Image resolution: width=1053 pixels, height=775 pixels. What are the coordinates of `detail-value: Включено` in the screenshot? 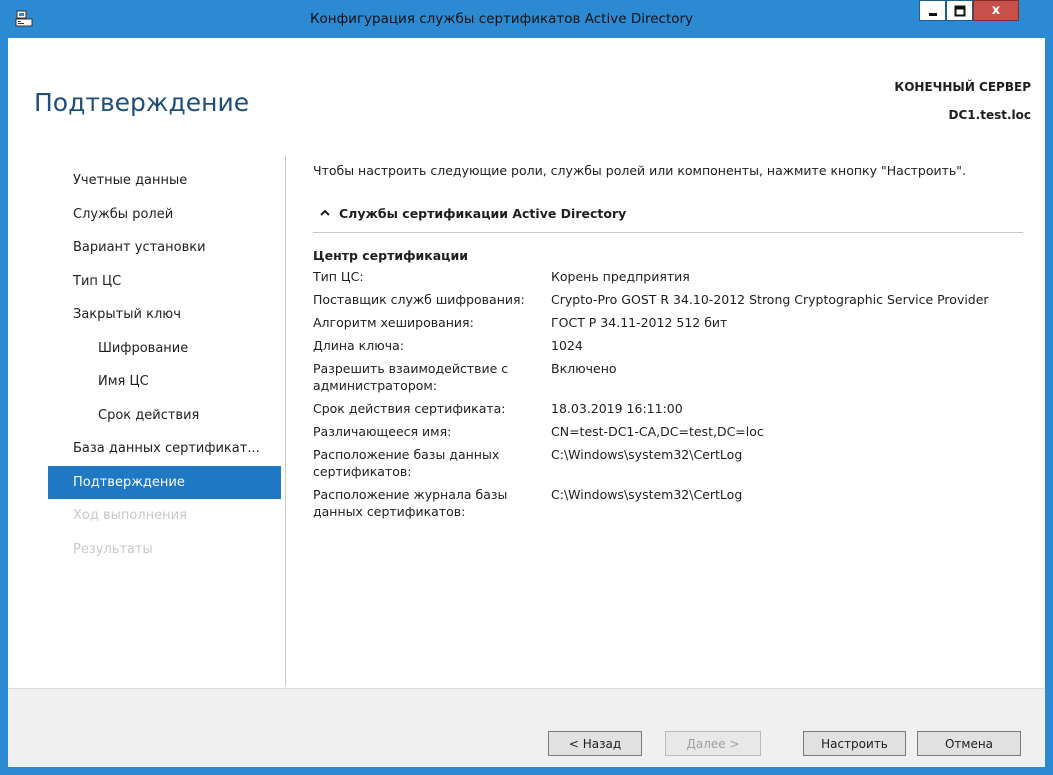 It's located at (584, 368).